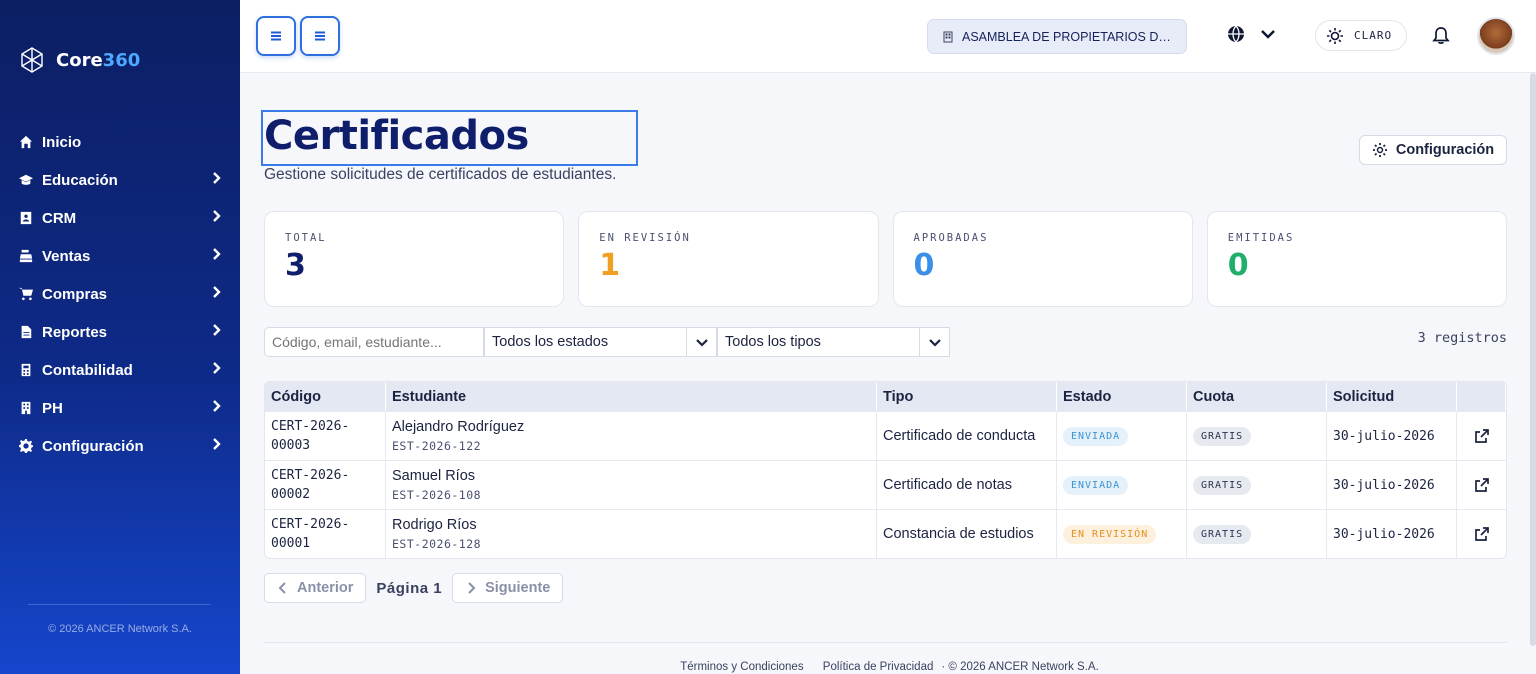 The width and height of the screenshot is (1536, 674). I want to click on theme-toggle: CLARO, so click(1361, 35).